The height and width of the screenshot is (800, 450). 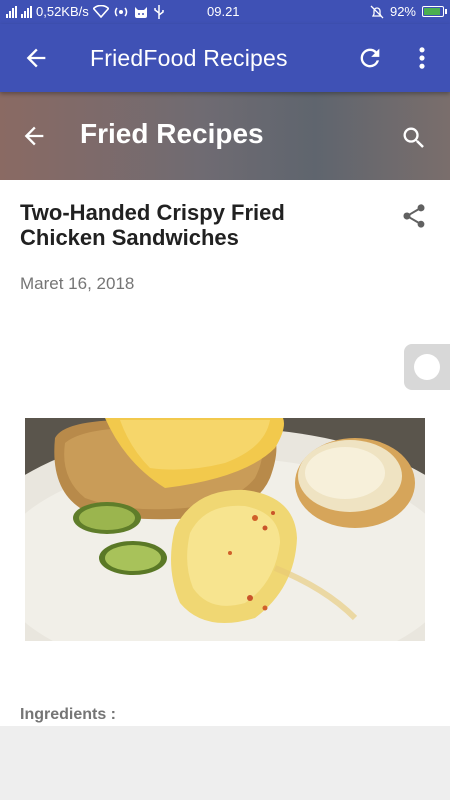 What do you see at coordinates (120, 11) in the screenshot?
I see `hotspot-icon` at bounding box center [120, 11].